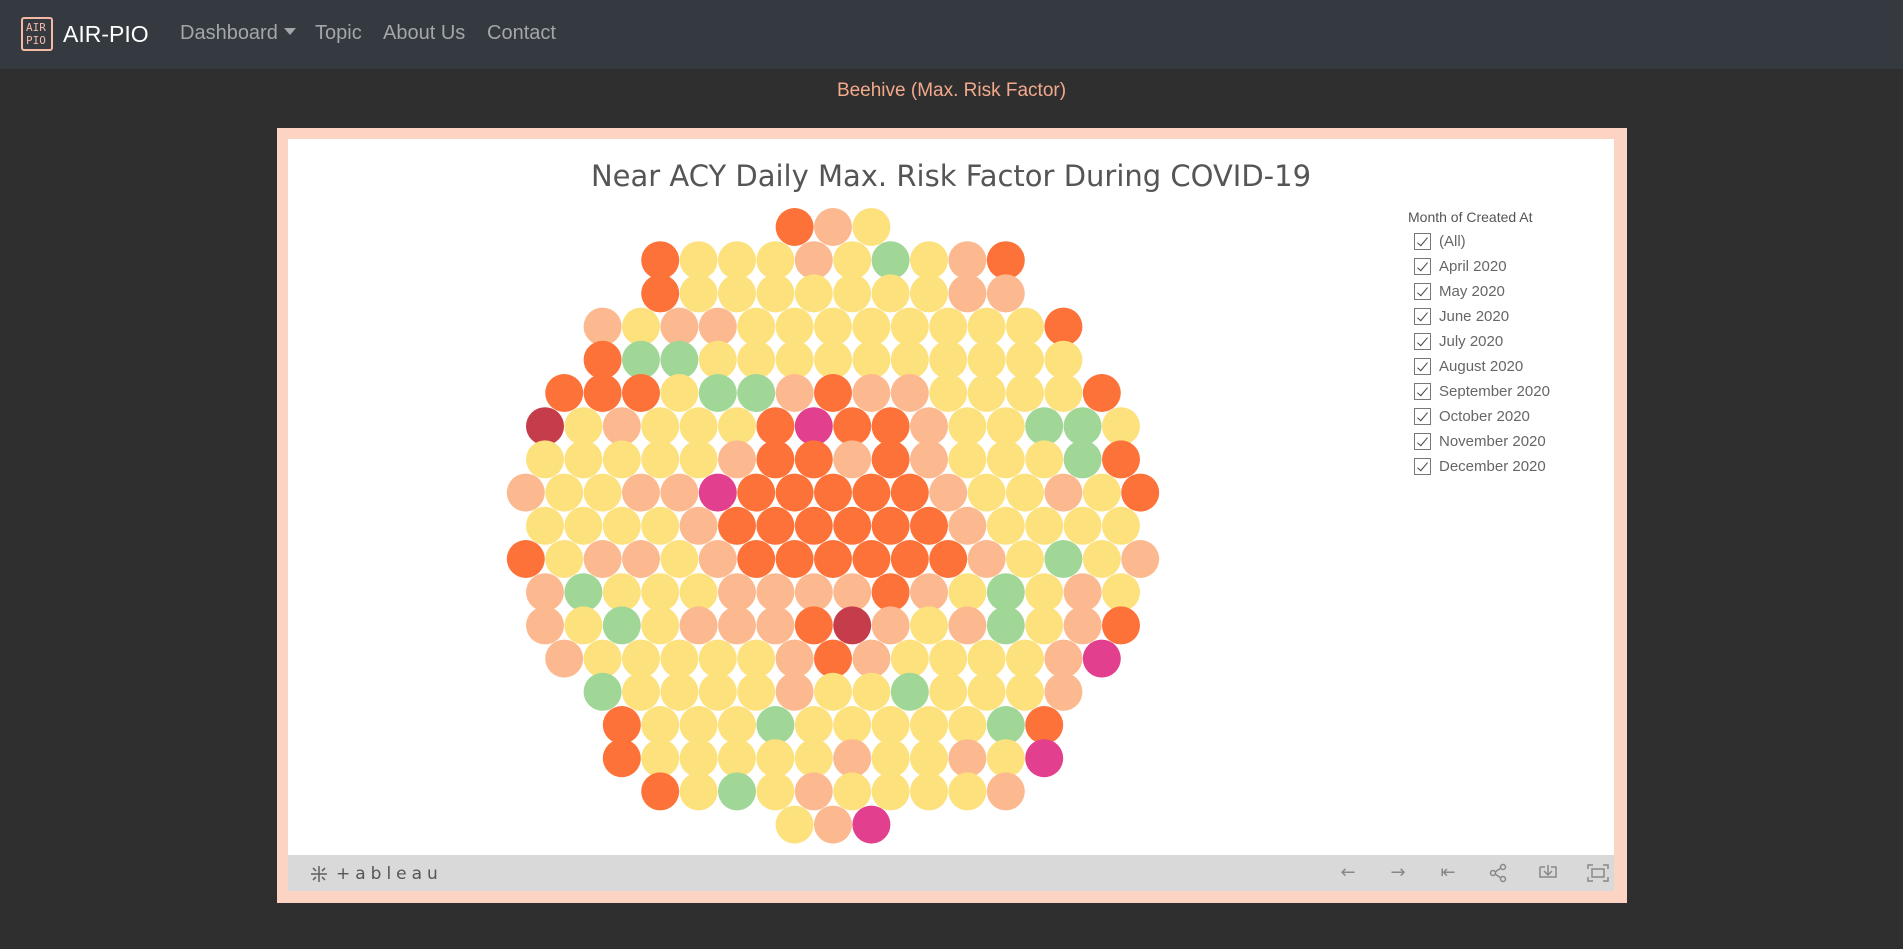 Image resolution: width=1903 pixels, height=949 pixels. I want to click on legend-item: October 2020, so click(1508, 416).